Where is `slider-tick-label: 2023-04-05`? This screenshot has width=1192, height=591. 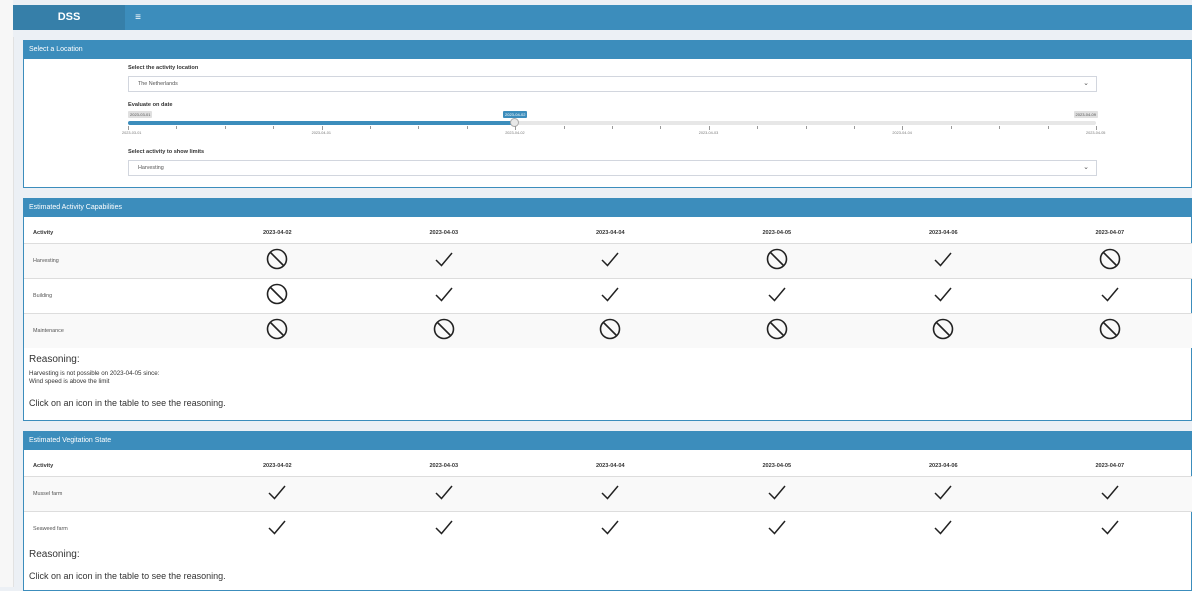
slider-tick-label: 2023-04-05 is located at coordinates (1095, 133).